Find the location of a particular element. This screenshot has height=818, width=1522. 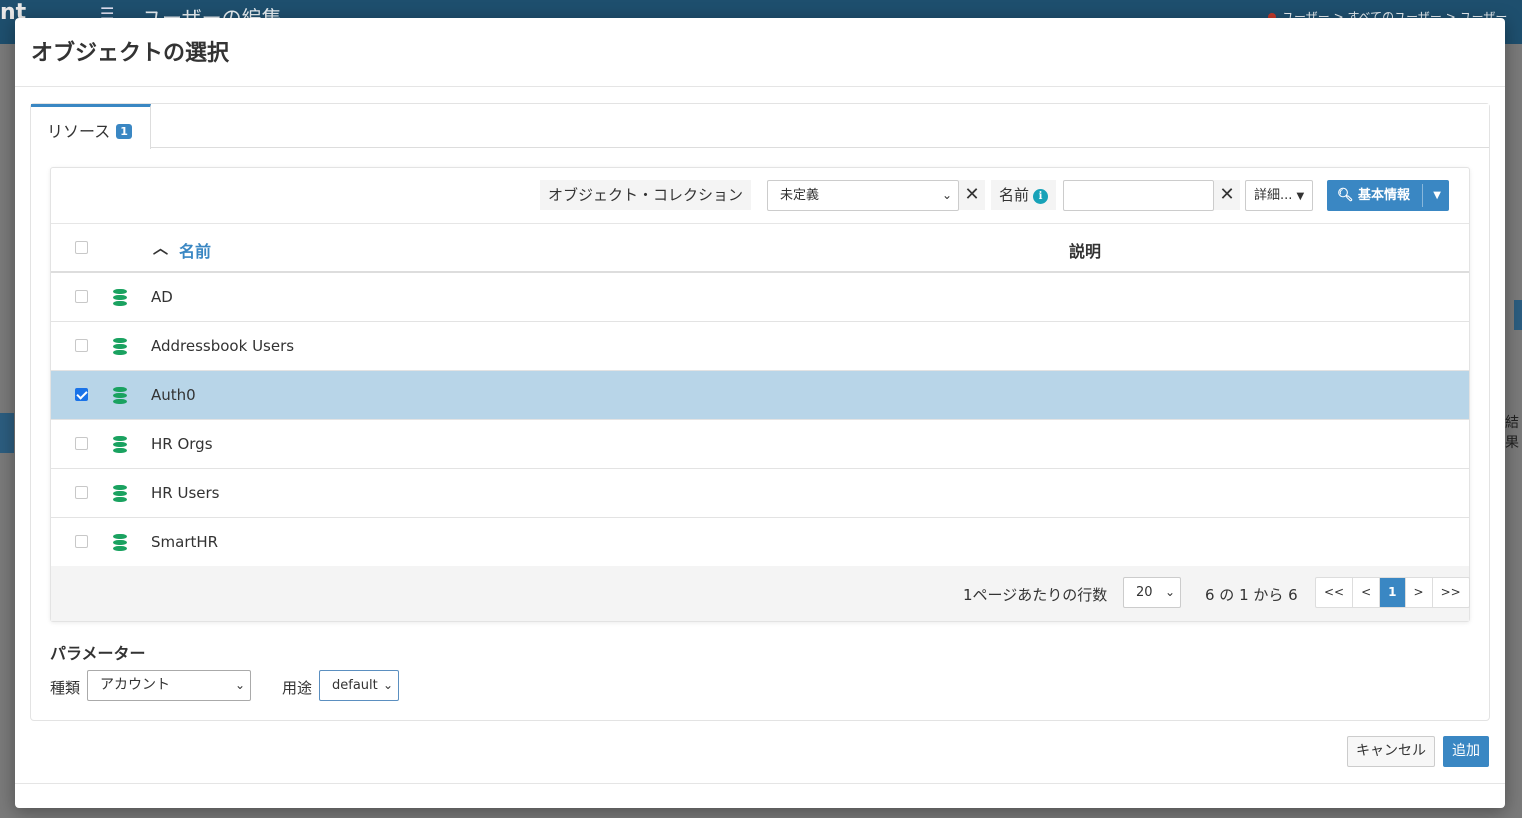

last-page-button: >> is located at coordinates (1451, 592).